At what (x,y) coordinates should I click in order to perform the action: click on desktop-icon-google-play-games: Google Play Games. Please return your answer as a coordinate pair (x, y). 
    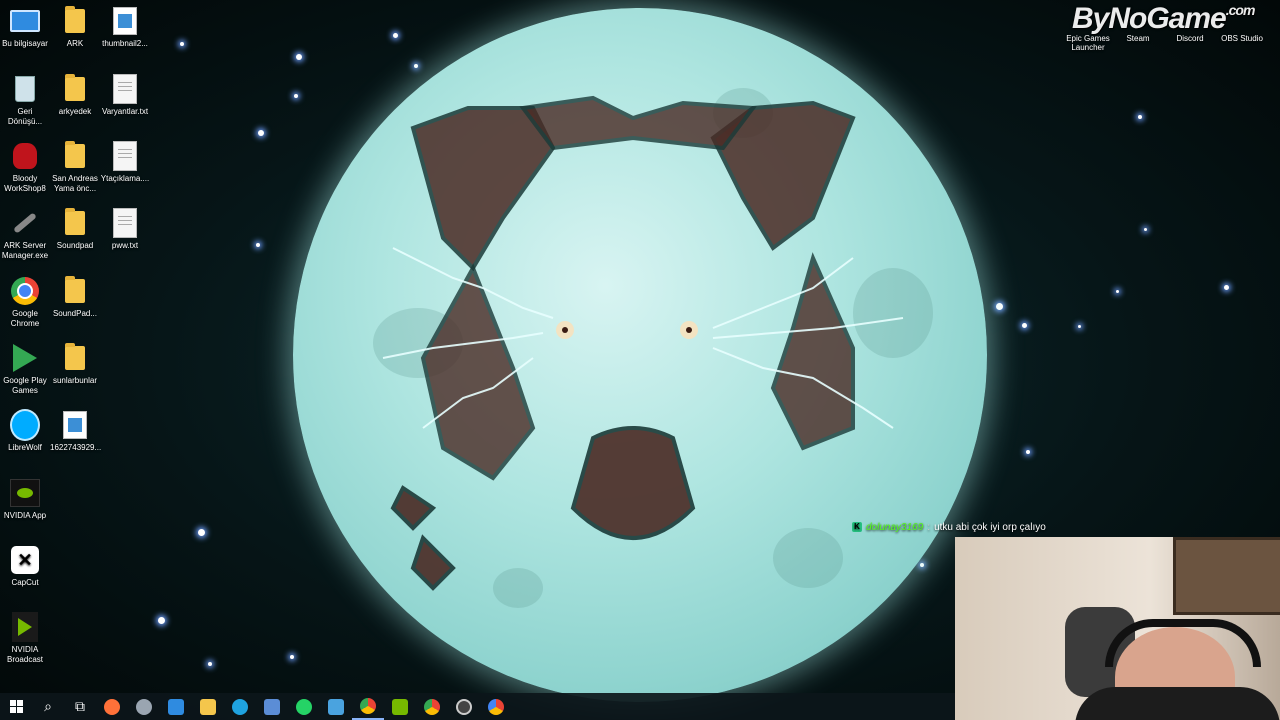
    Looking at the image, I should click on (25, 369).